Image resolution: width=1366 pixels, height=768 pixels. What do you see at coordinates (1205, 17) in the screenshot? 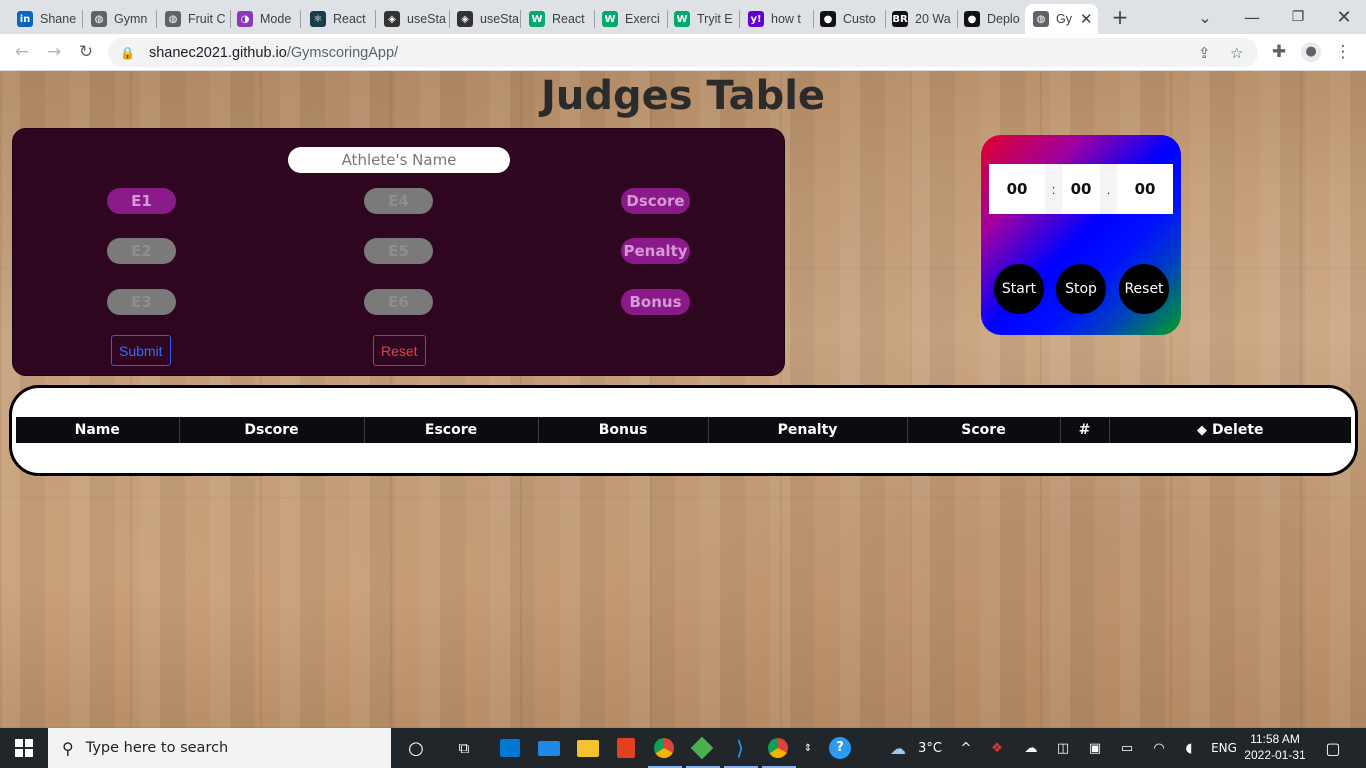
I see `tab-search-button: ⌄` at bounding box center [1205, 17].